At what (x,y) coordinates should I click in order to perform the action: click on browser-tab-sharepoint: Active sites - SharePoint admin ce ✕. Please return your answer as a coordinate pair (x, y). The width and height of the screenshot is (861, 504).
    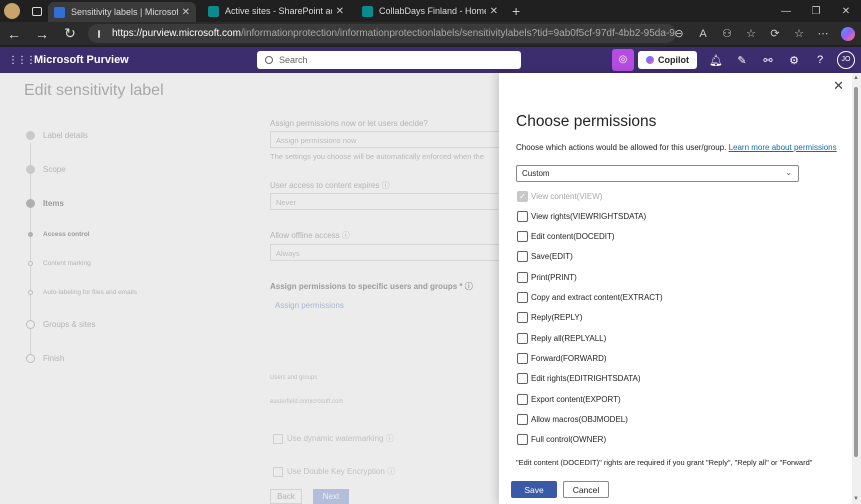
    Looking at the image, I should click on (276, 11).